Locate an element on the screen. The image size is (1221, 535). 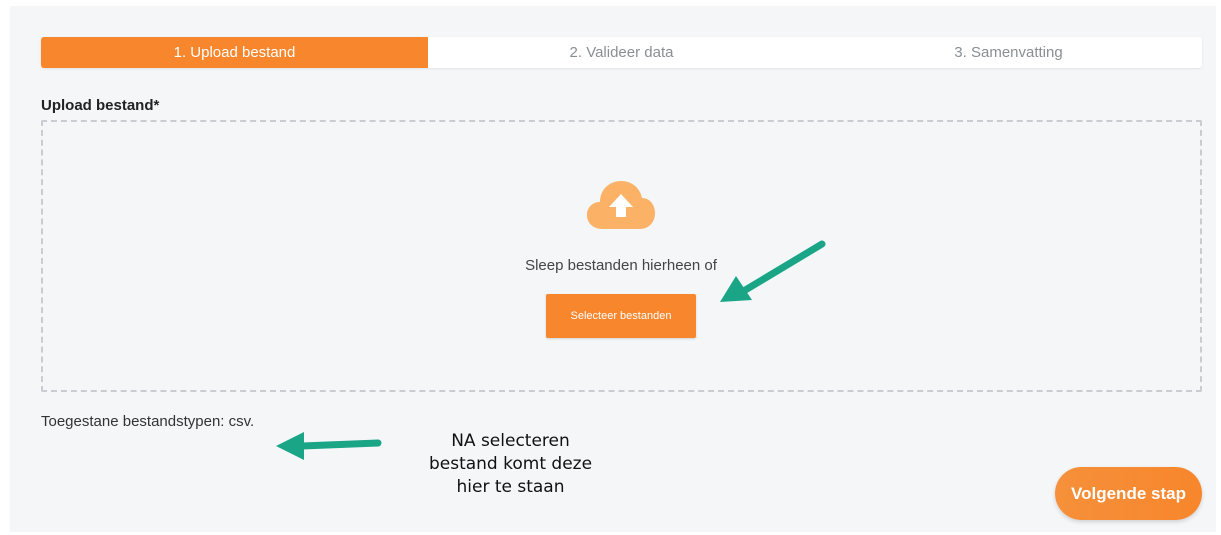
annotation-line: bestand komt deze is located at coordinates (510, 464).